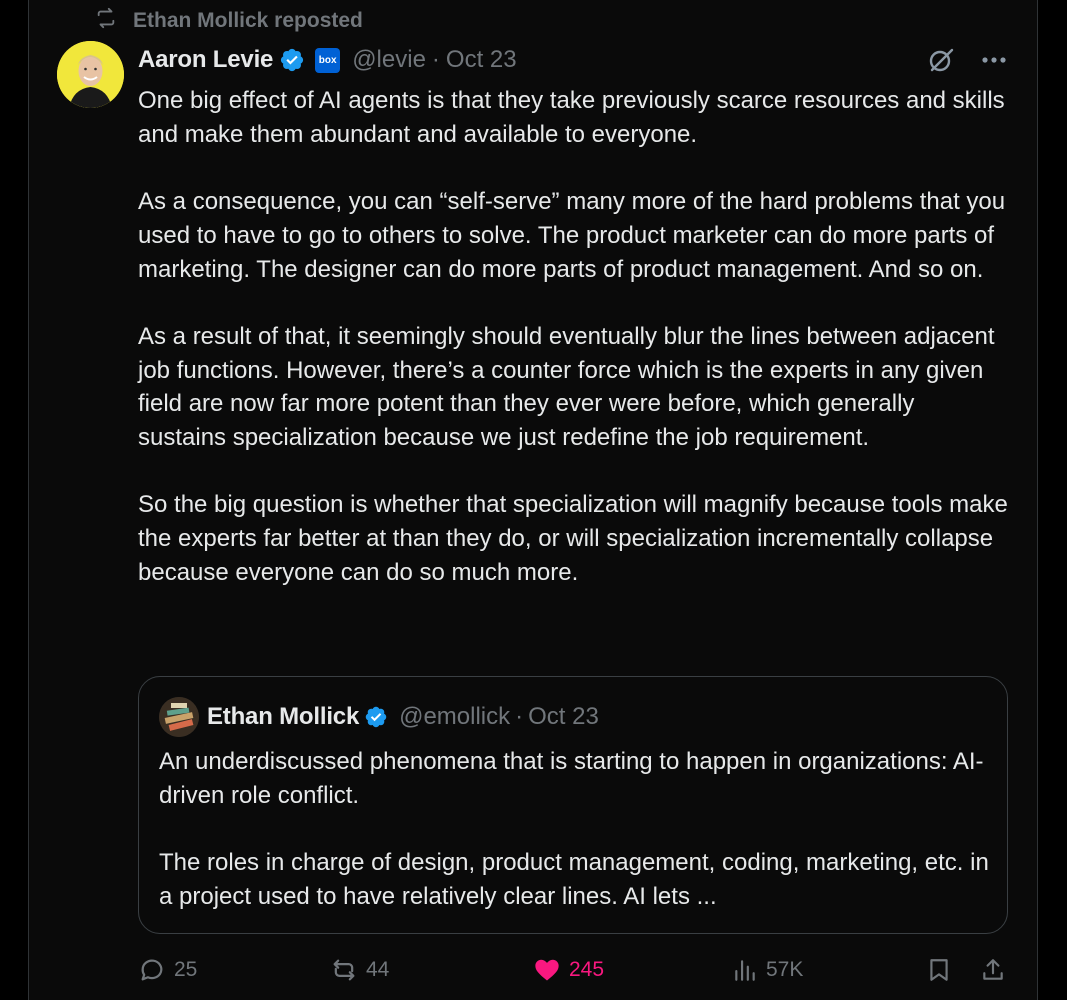 Image resolution: width=1067 pixels, height=1000 pixels. What do you see at coordinates (941, 60) in the screenshot?
I see `grok-icon` at bounding box center [941, 60].